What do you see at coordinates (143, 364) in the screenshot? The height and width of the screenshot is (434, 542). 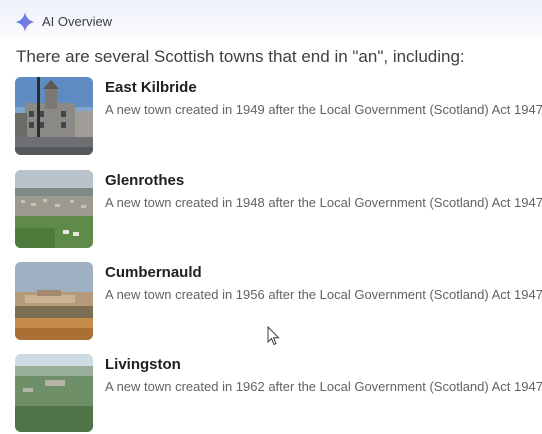 I see `town-name: Livingston` at bounding box center [143, 364].